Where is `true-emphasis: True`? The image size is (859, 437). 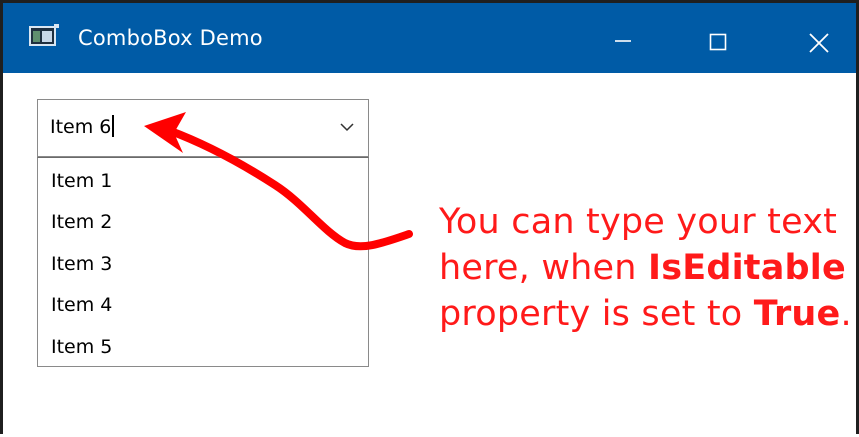 true-emphasis: True is located at coordinates (797, 314).